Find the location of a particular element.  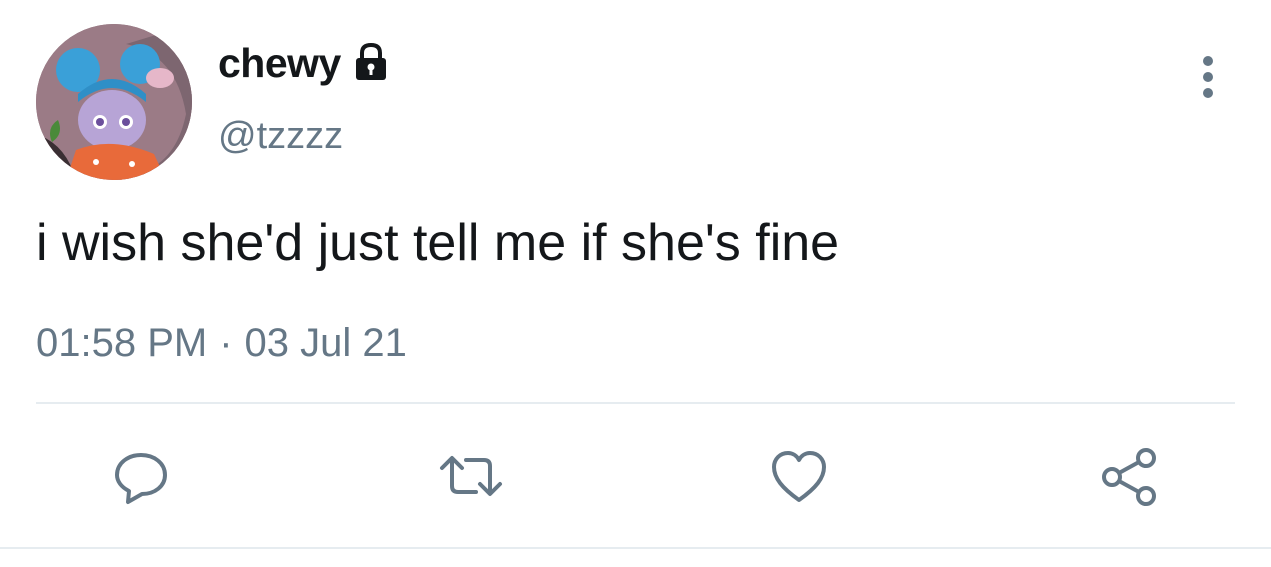

avatar-image is located at coordinates (114, 102).